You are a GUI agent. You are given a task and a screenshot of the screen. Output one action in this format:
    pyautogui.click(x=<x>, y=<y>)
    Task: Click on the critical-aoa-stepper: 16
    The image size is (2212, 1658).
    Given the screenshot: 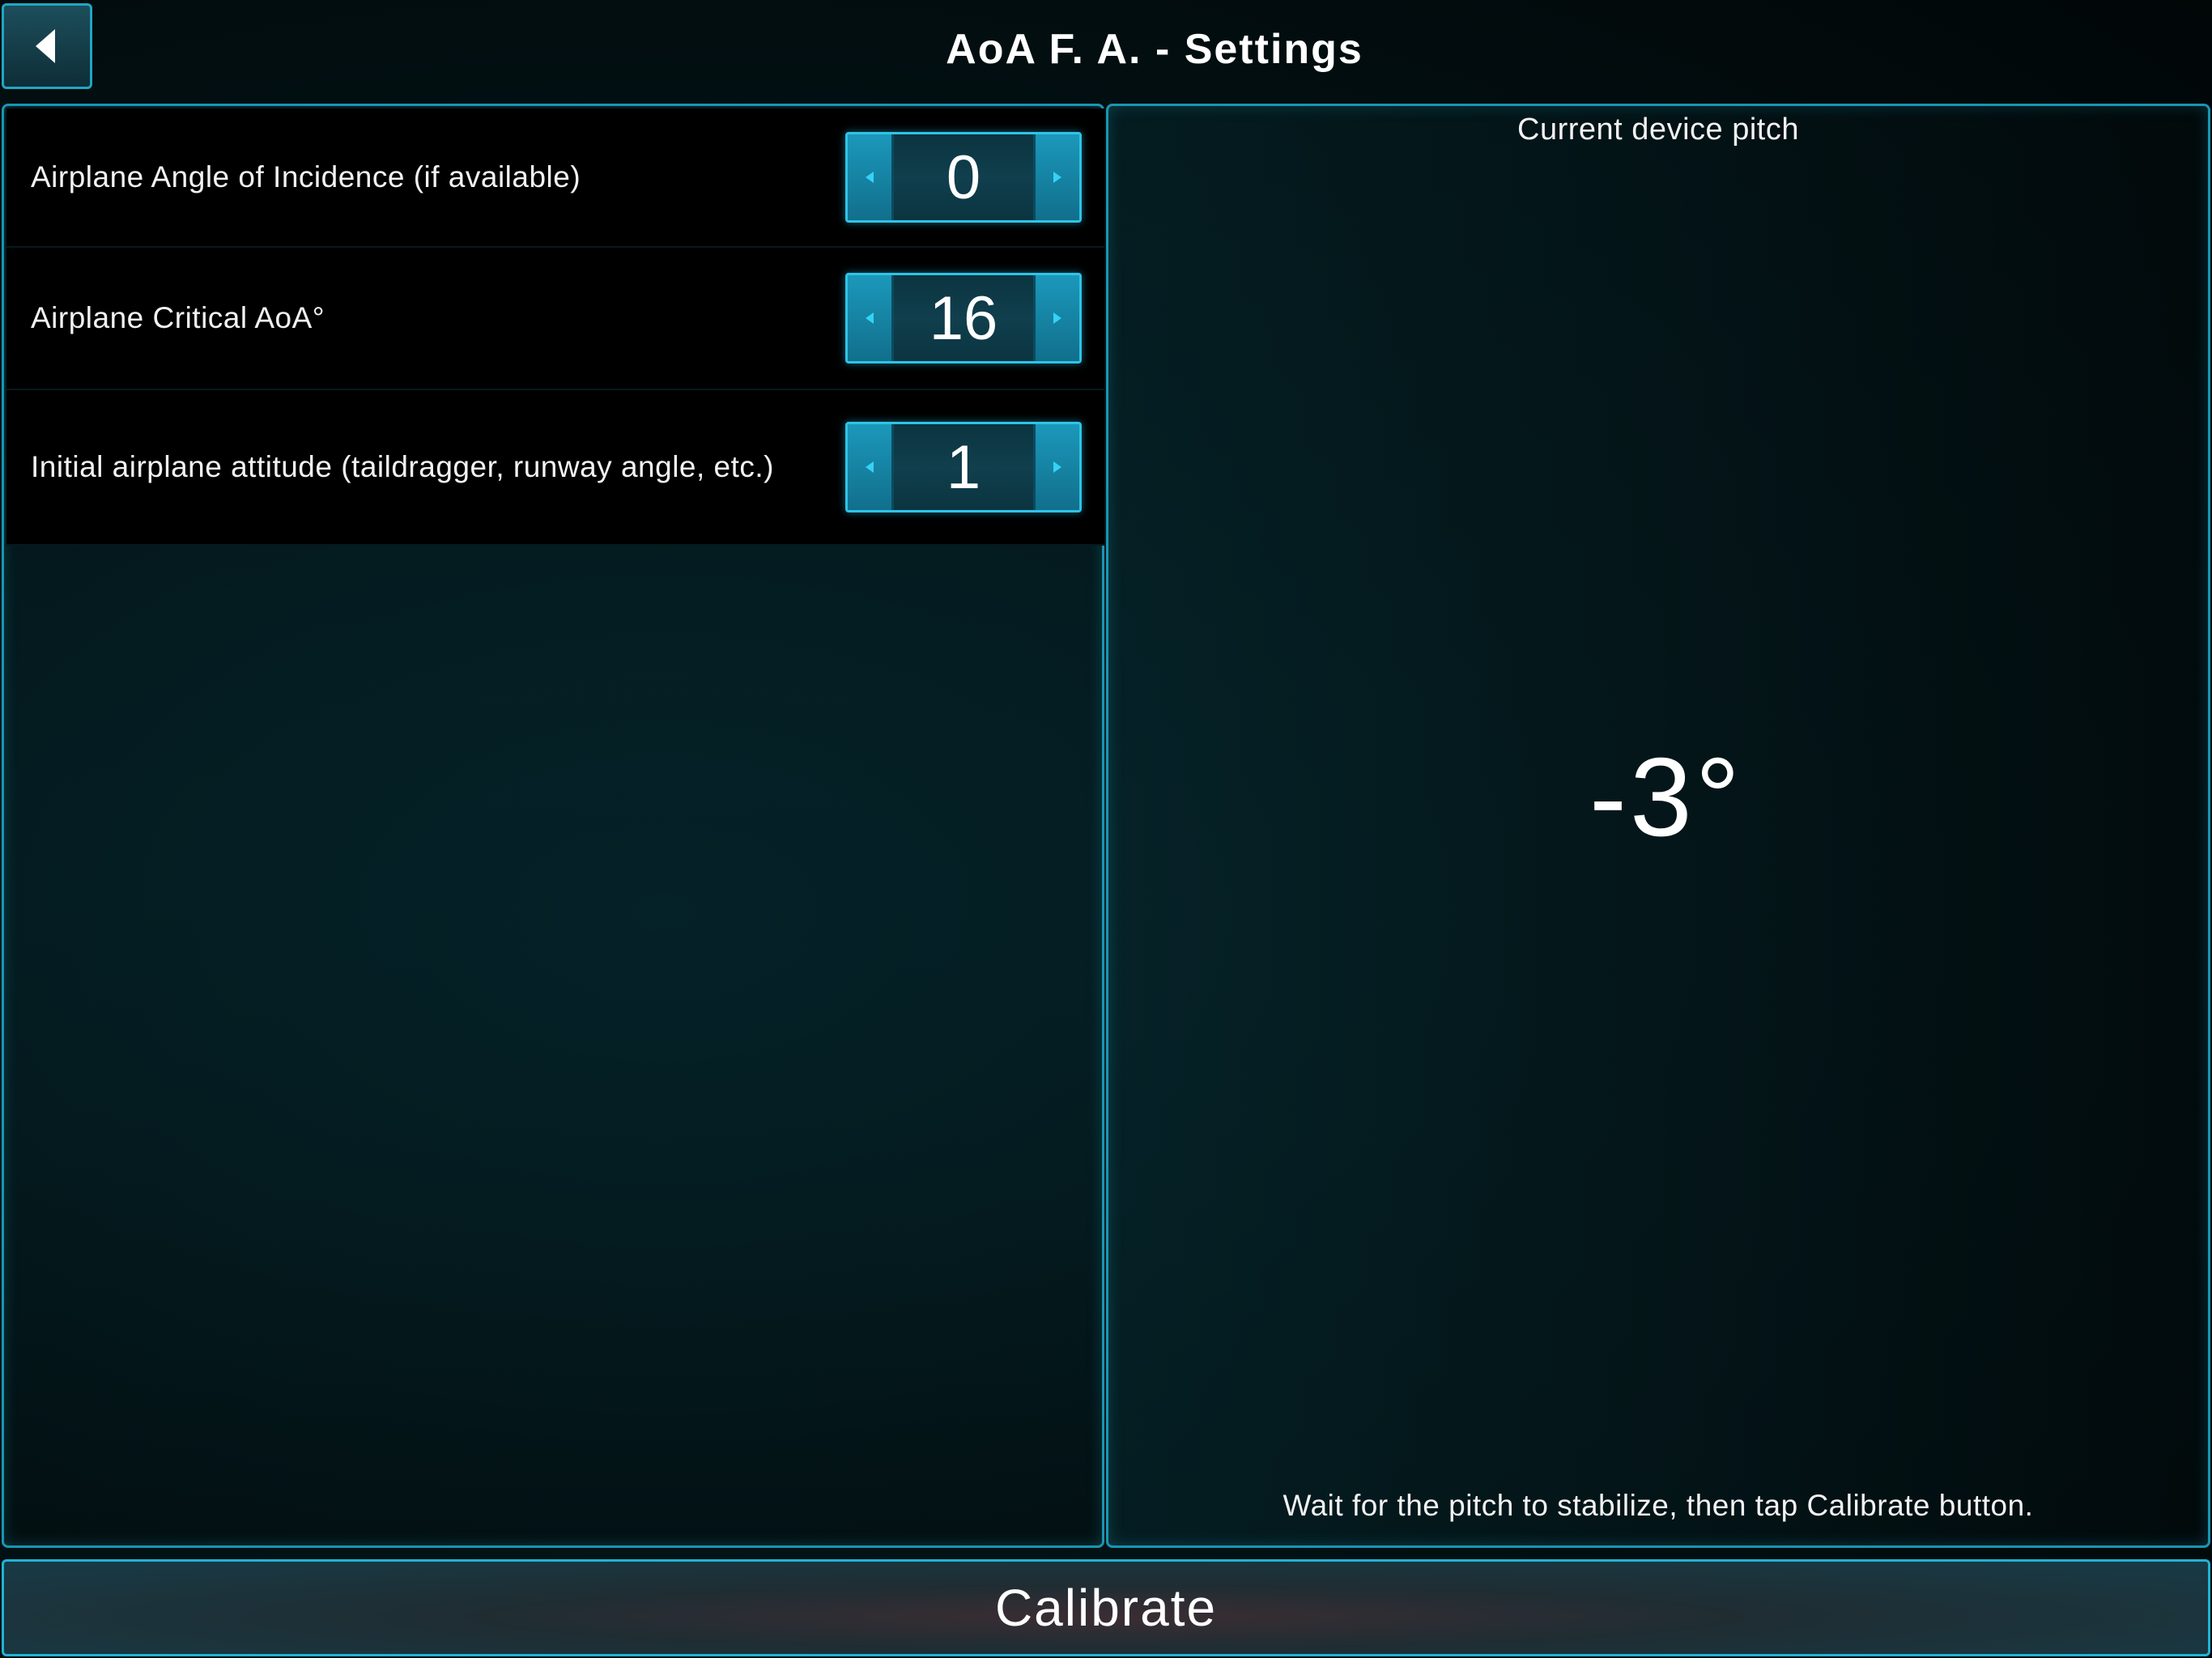 What is the action you would take?
    pyautogui.click(x=964, y=318)
    